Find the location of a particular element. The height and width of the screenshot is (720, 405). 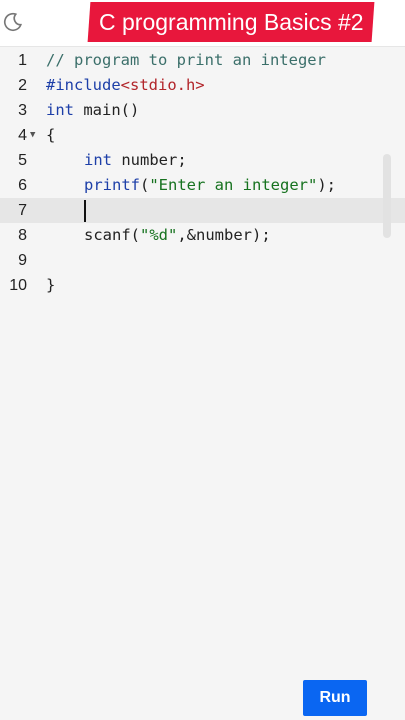

line-number: 7 is located at coordinates (22, 210).